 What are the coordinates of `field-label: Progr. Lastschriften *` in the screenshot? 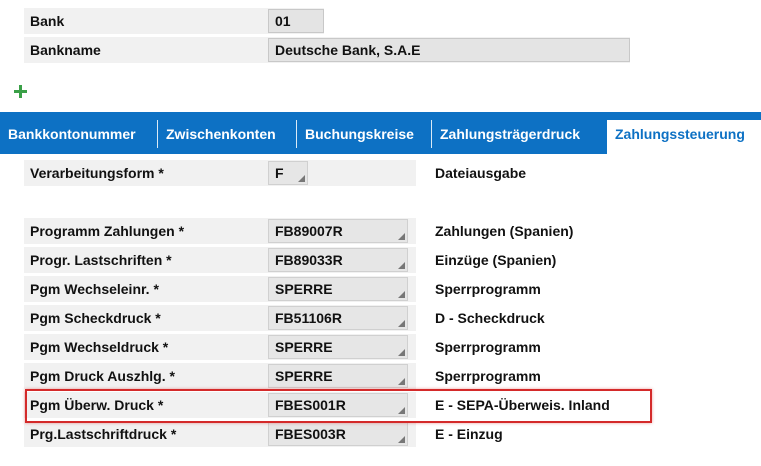 It's located at (101, 260).